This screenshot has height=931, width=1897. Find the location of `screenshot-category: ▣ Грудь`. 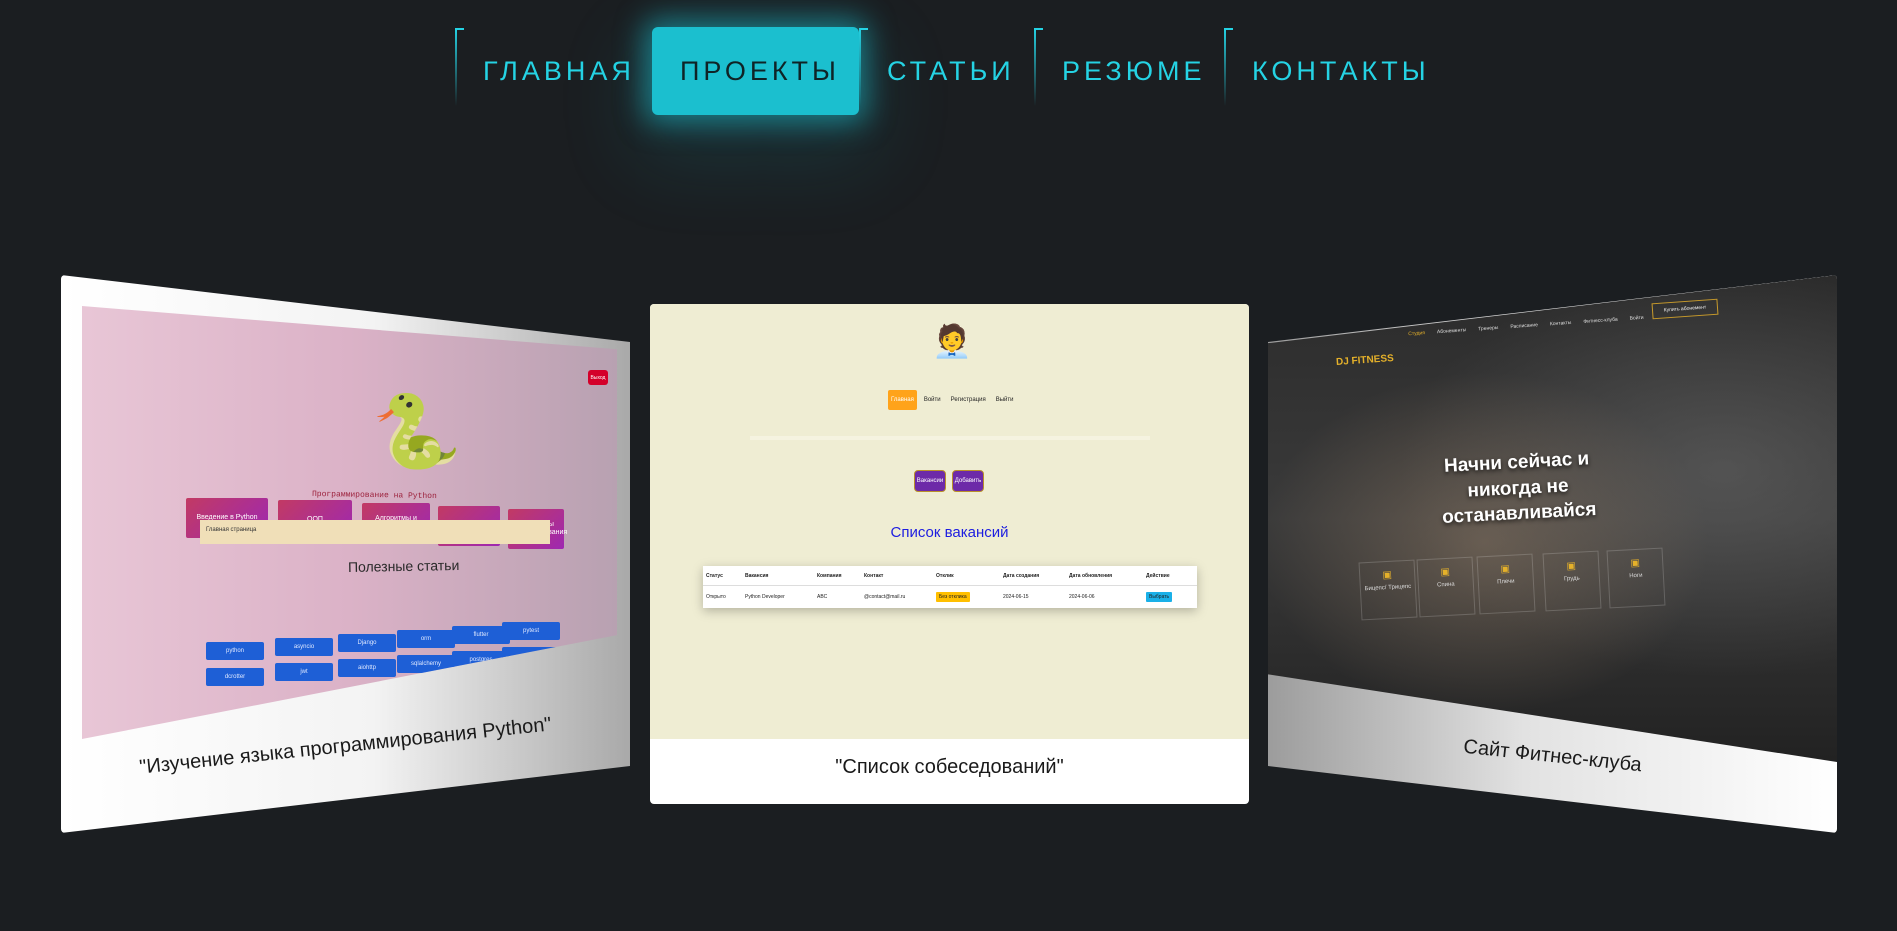

screenshot-category: ▣ Грудь is located at coordinates (1572, 581).